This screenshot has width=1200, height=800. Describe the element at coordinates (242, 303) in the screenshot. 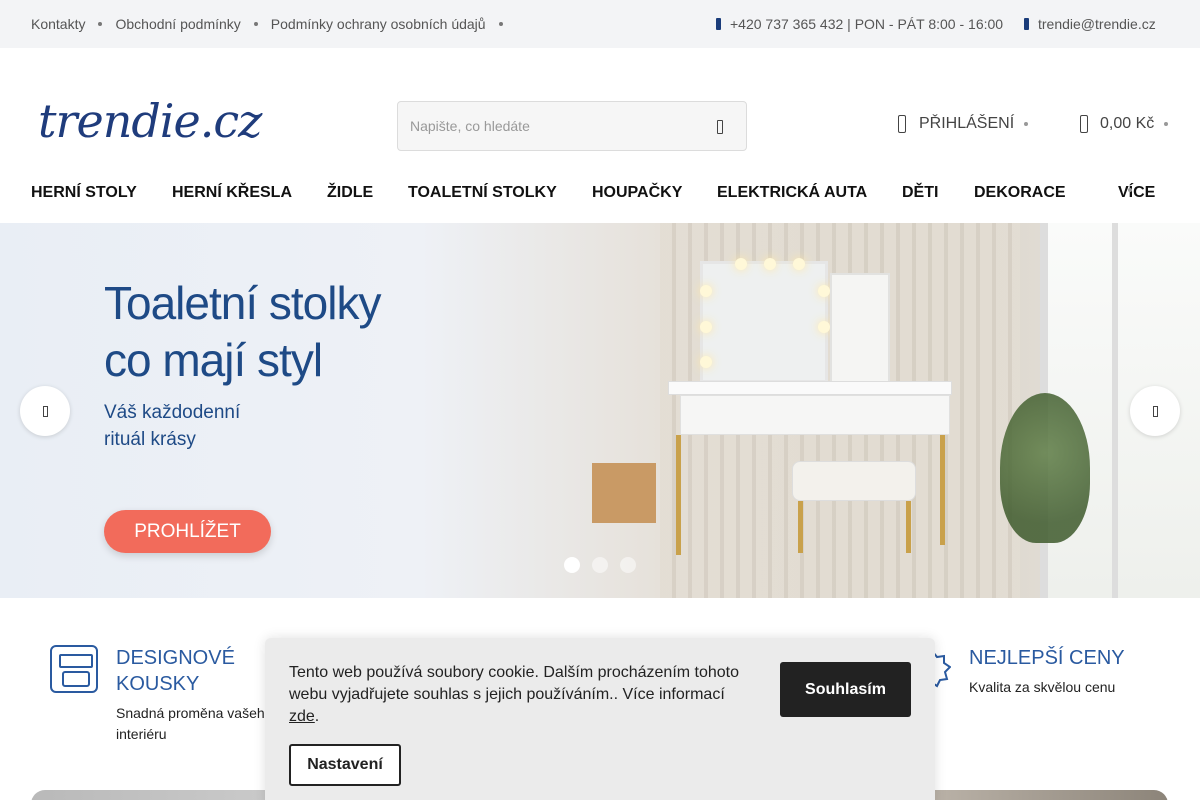

I see `hero-title-line: Toaletní stolky` at that location.